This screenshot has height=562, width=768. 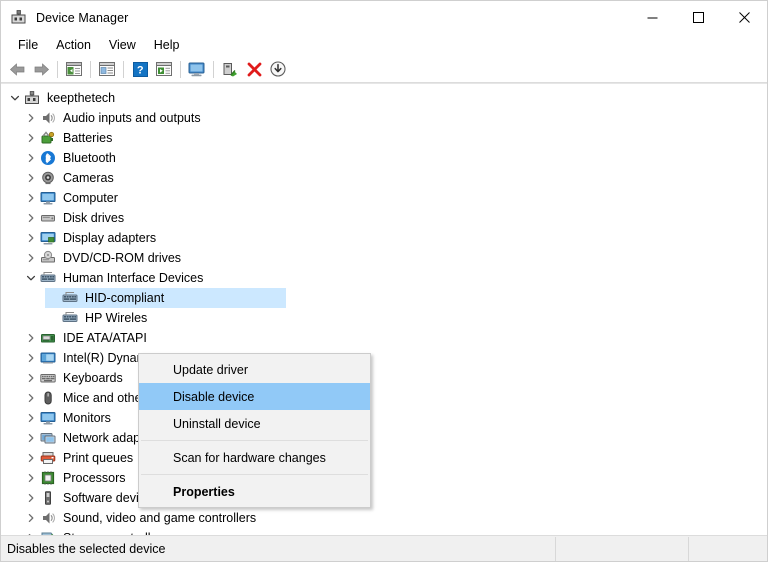 What do you see at coordinates (278, 69) in the screenshot?
I see `disable-device-icon` at bounding box center [278, 69].